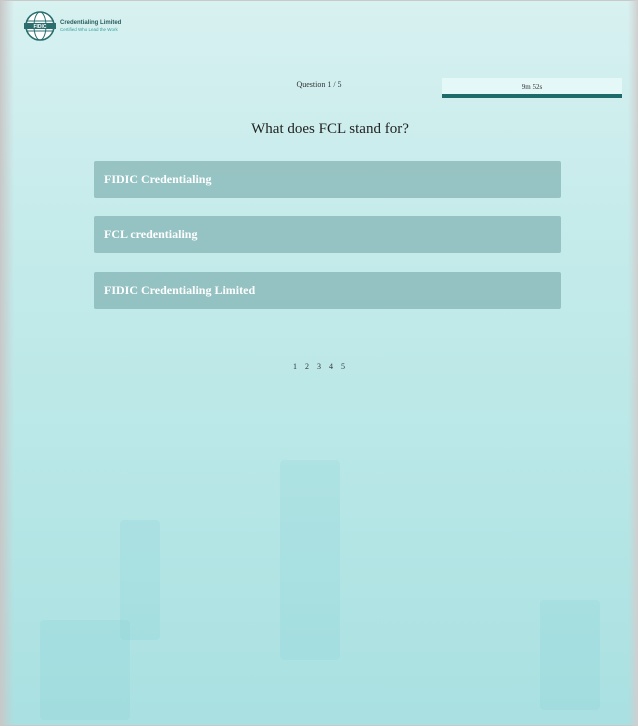  Describe the element at coordinates (327, 179) in the screenshot. I see `answer-option-1: FIDIC Credentialing` at that location.